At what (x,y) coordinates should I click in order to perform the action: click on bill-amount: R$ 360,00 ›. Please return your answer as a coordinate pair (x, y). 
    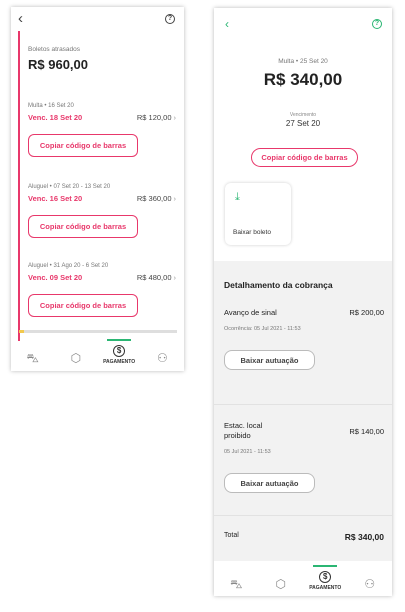
    Looking at the image, I should click on (156, 198).